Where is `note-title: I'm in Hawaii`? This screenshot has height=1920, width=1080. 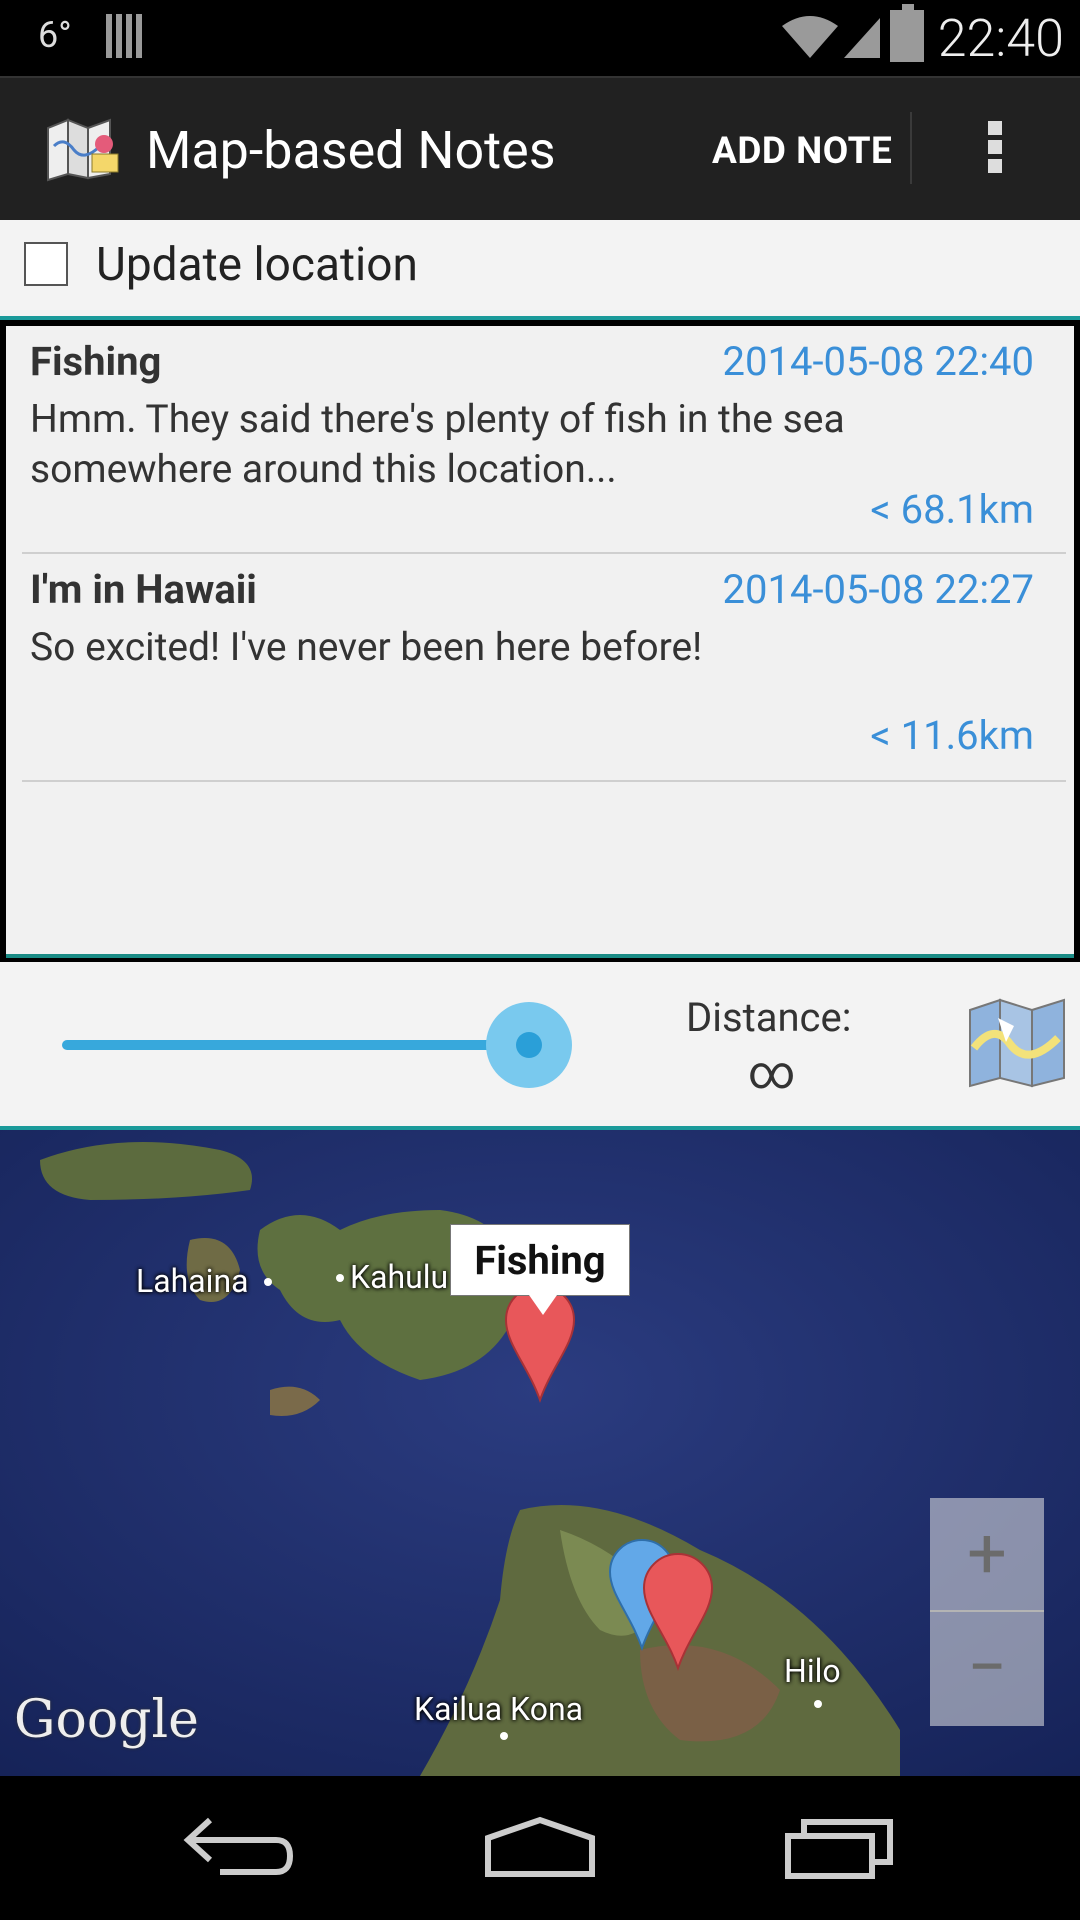
note-title: I'm in Hawaii is located at coordinates (143, 589).